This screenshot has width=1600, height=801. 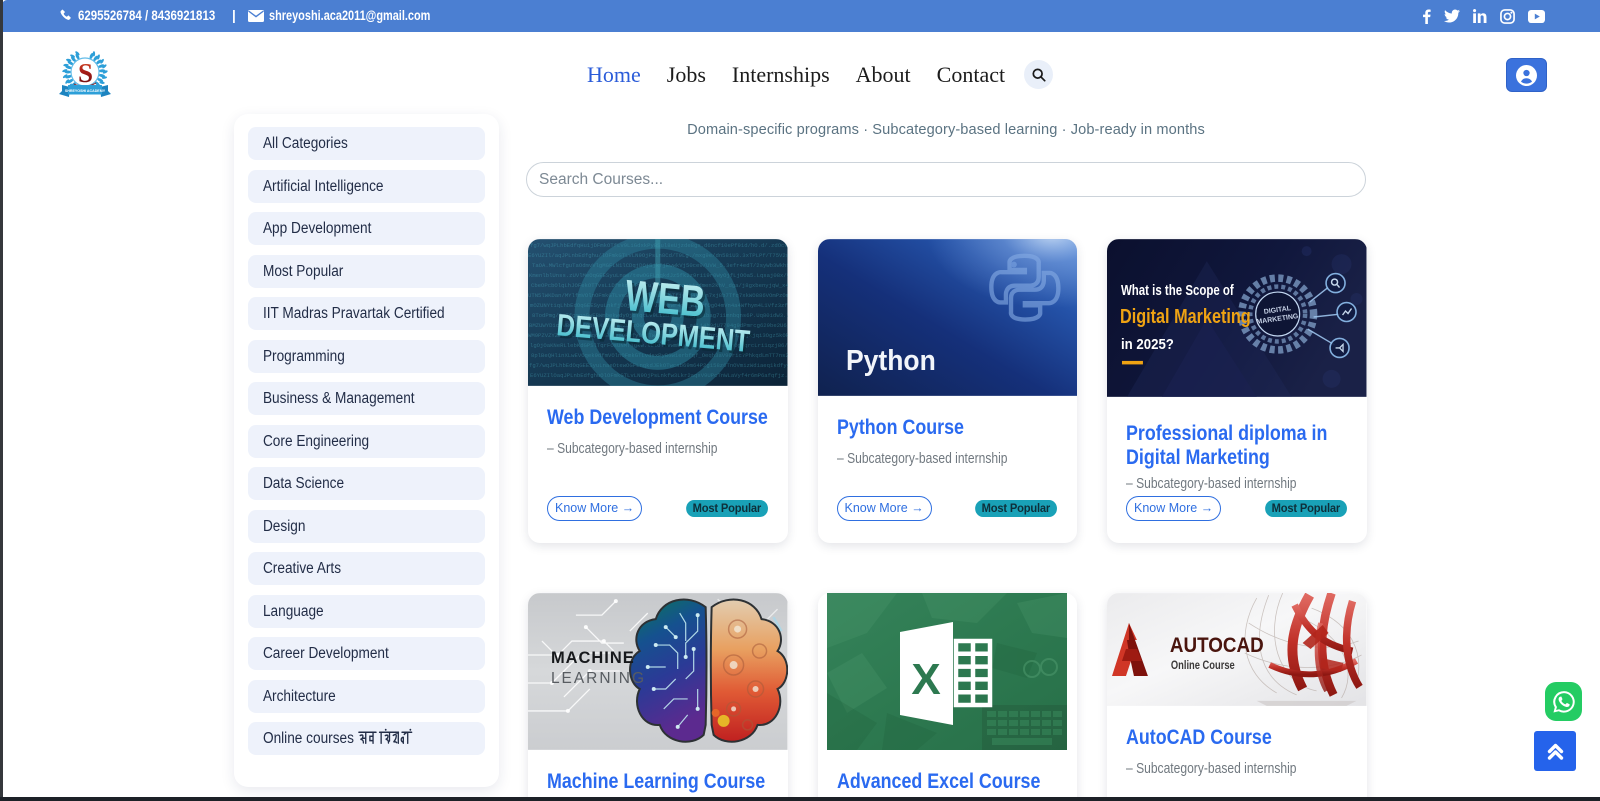 I want to click on svg-text: SHREYOSHI ACADEMY, so click(x=85, y=91).